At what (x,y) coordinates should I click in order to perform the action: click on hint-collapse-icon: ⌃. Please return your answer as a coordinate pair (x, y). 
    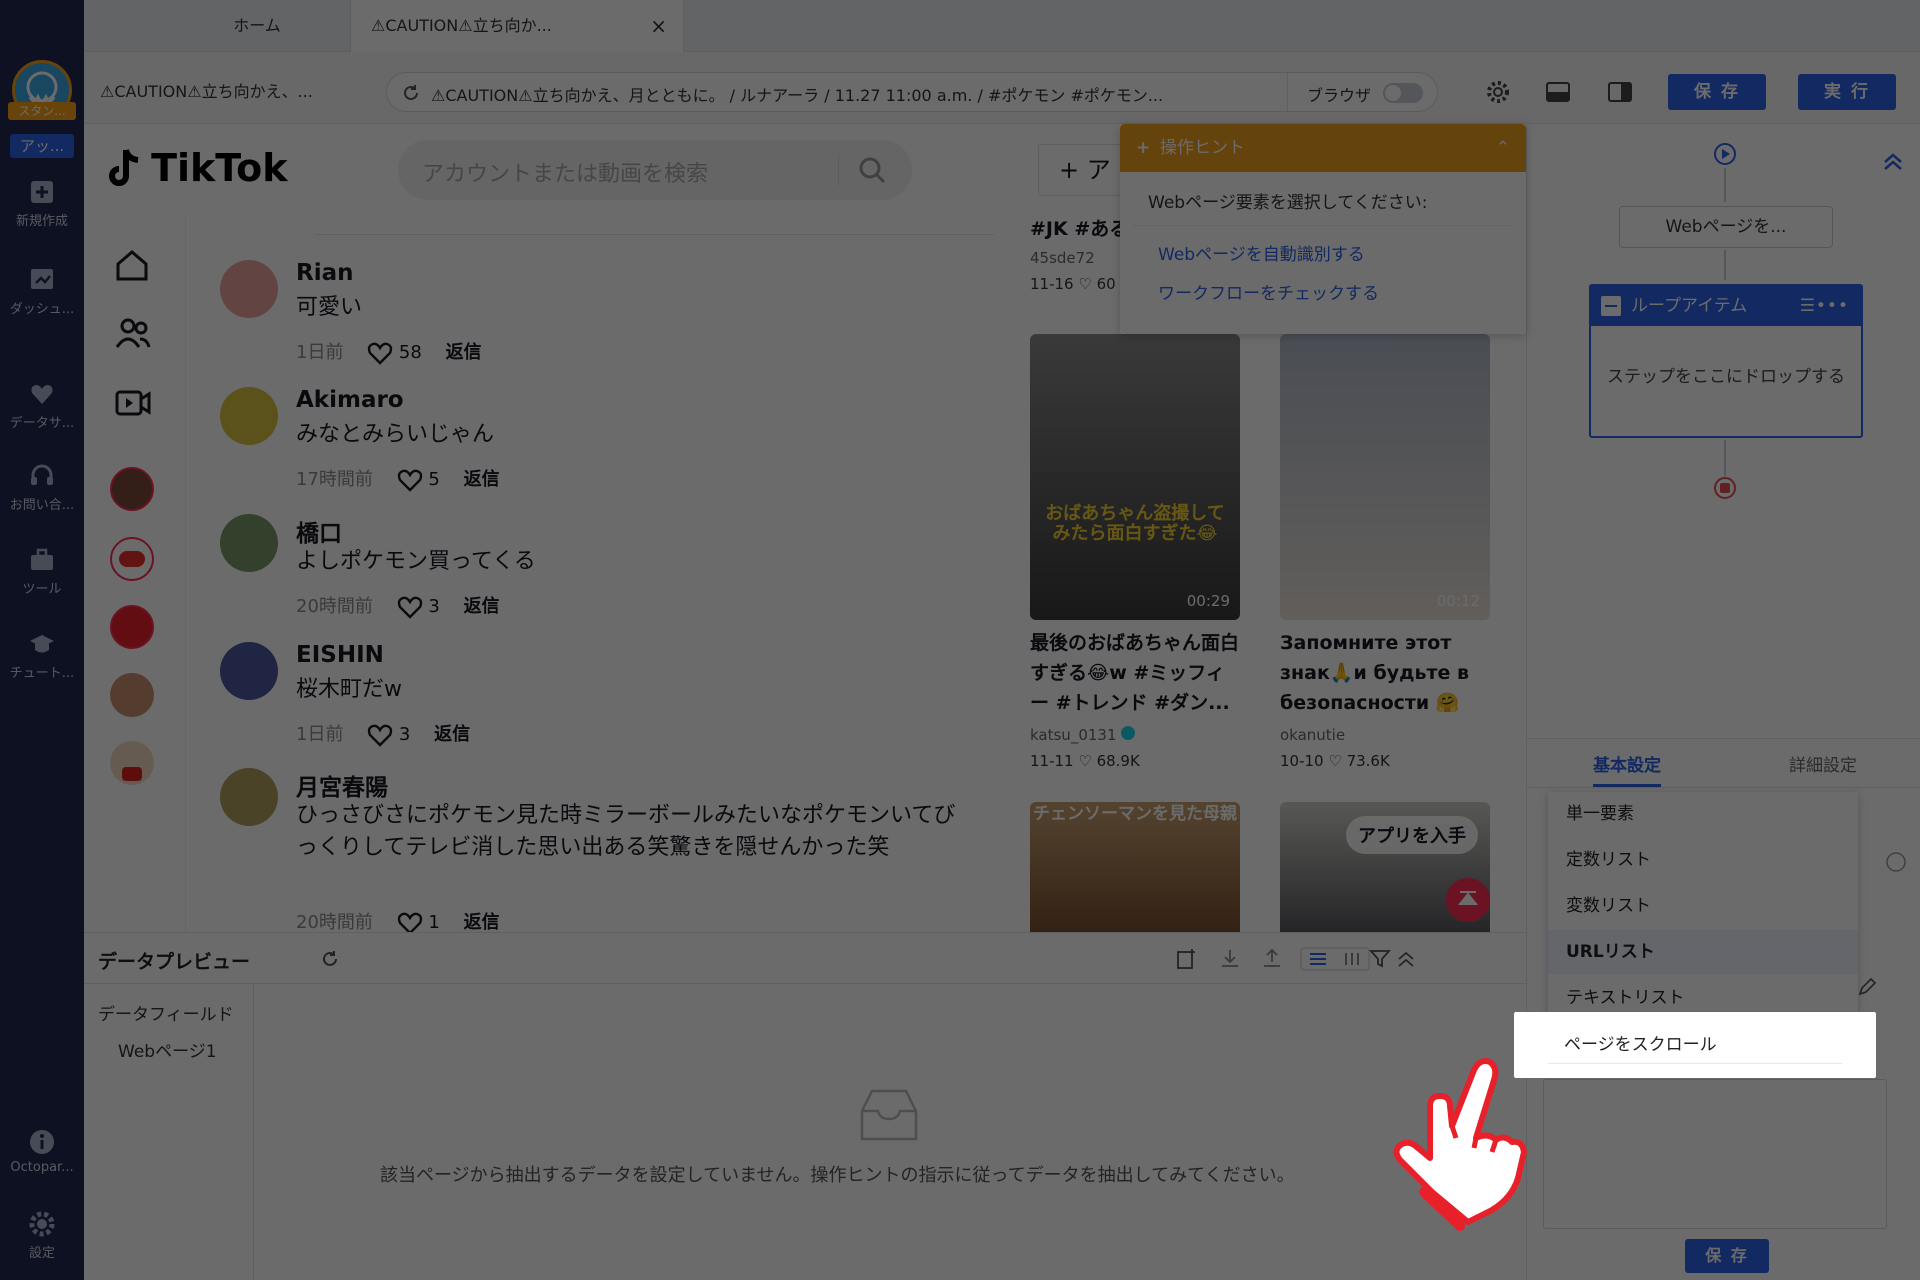
    Looking at the image, I should click on (1503, 148).